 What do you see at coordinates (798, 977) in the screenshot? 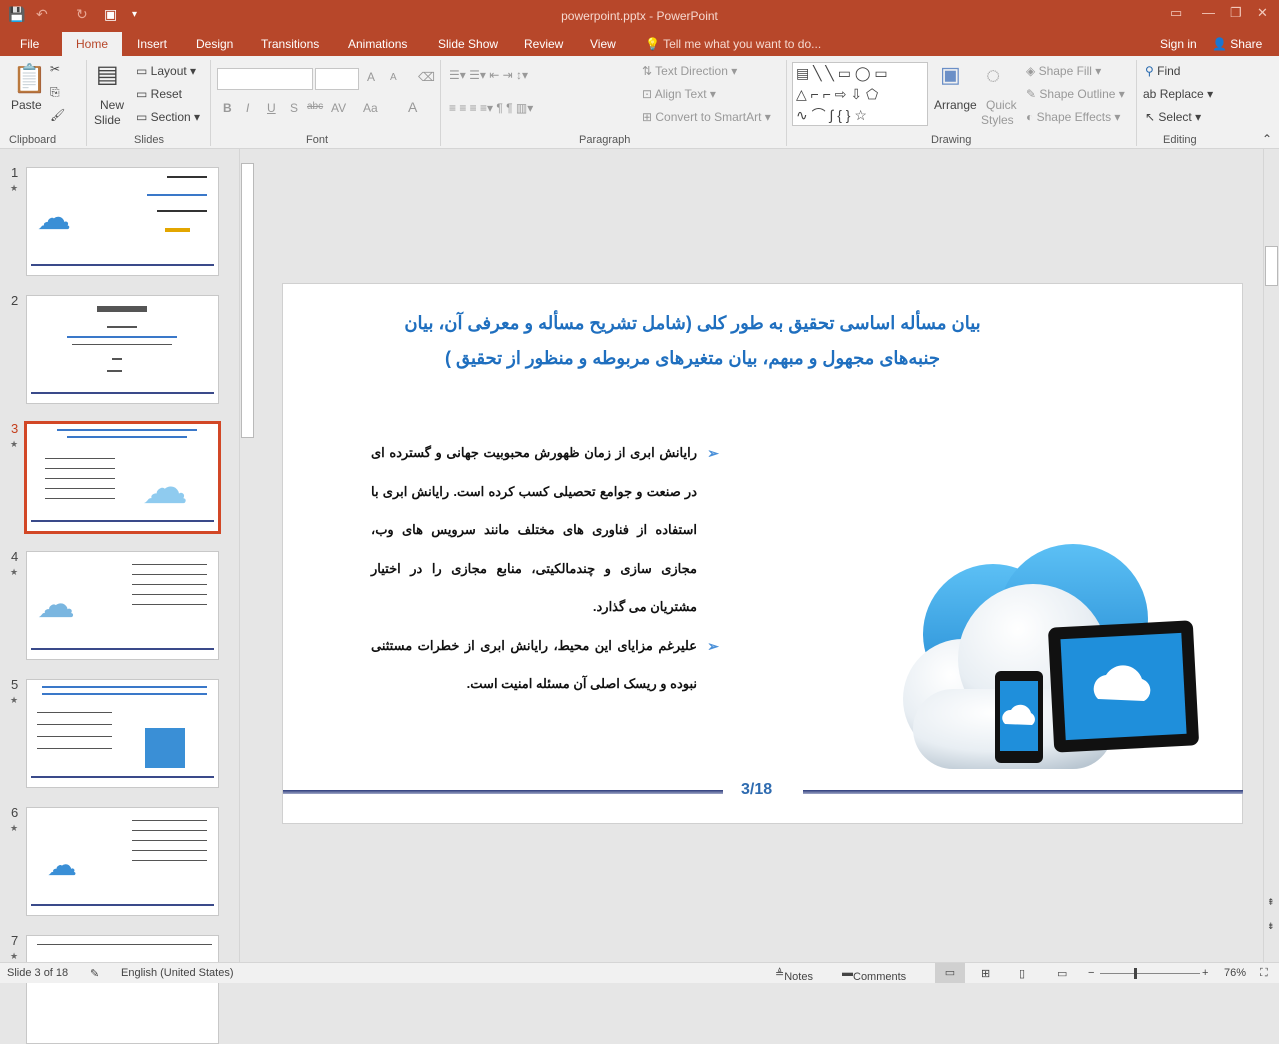
I see `notes-label: Notes` at bounding box center [798, 977].